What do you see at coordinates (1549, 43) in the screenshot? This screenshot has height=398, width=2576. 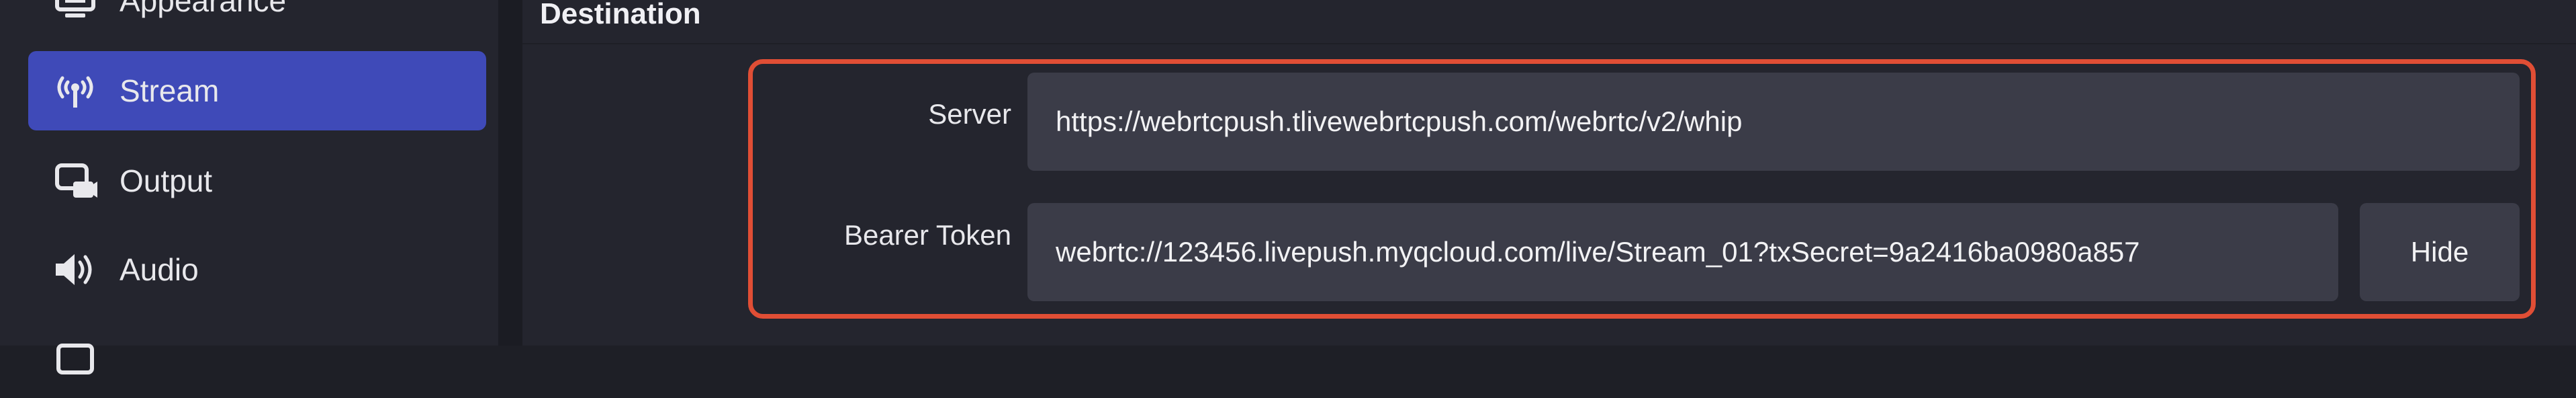 I see `section-divider` at bounding box center [1549, 43].